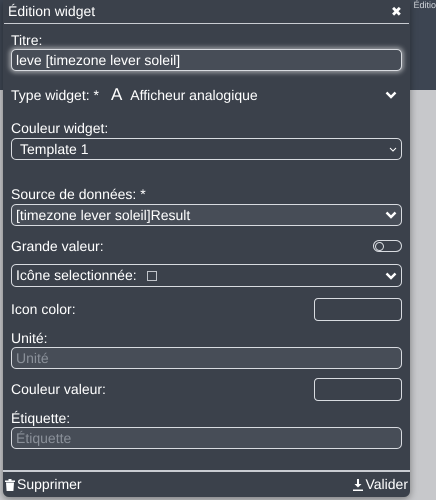  Describe the element at coordinates (52, 11) in the screenshot. I see `dialog-title: Édition widget` at that location.